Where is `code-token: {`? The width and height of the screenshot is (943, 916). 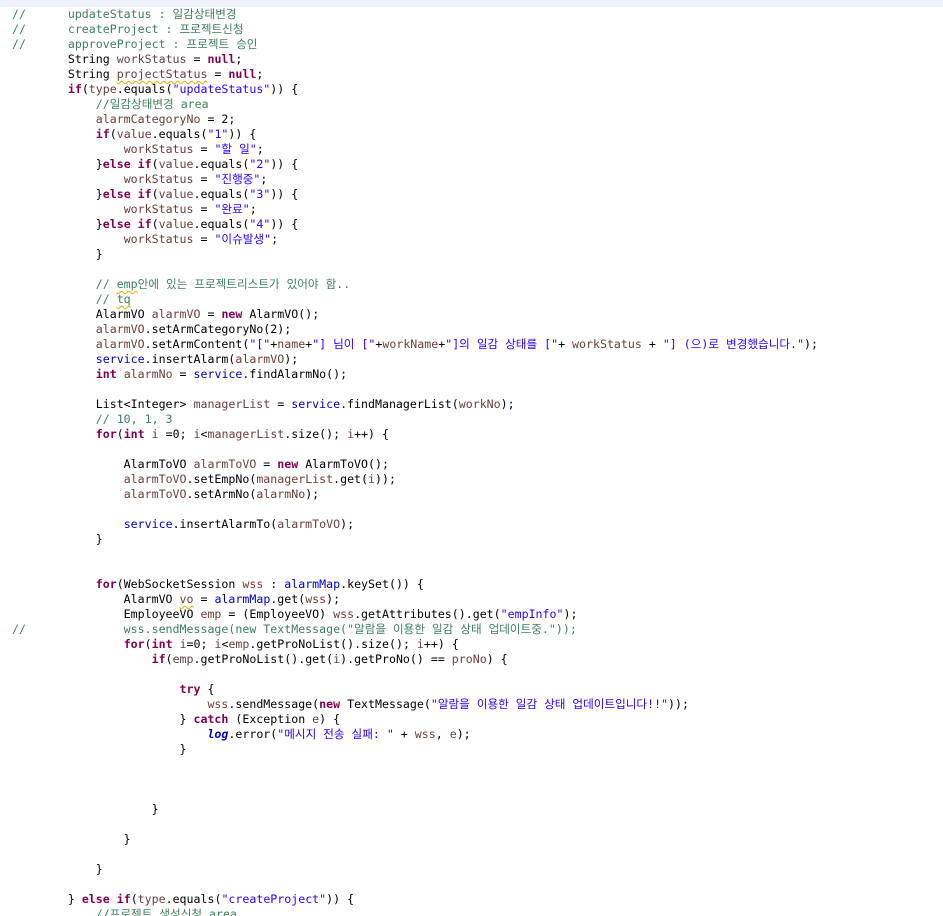 code-token: { is located at coordinates (207, 689).